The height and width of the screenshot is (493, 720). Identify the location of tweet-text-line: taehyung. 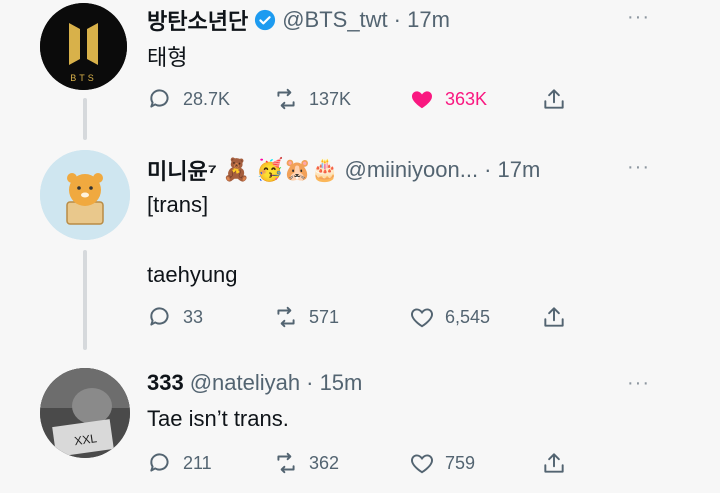
(192, 274).